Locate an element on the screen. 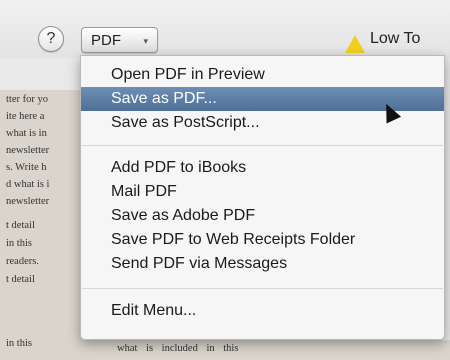  menu-item-open-pdf-in-preview: Open PDF in Preview is located at coordinates (262, 75).